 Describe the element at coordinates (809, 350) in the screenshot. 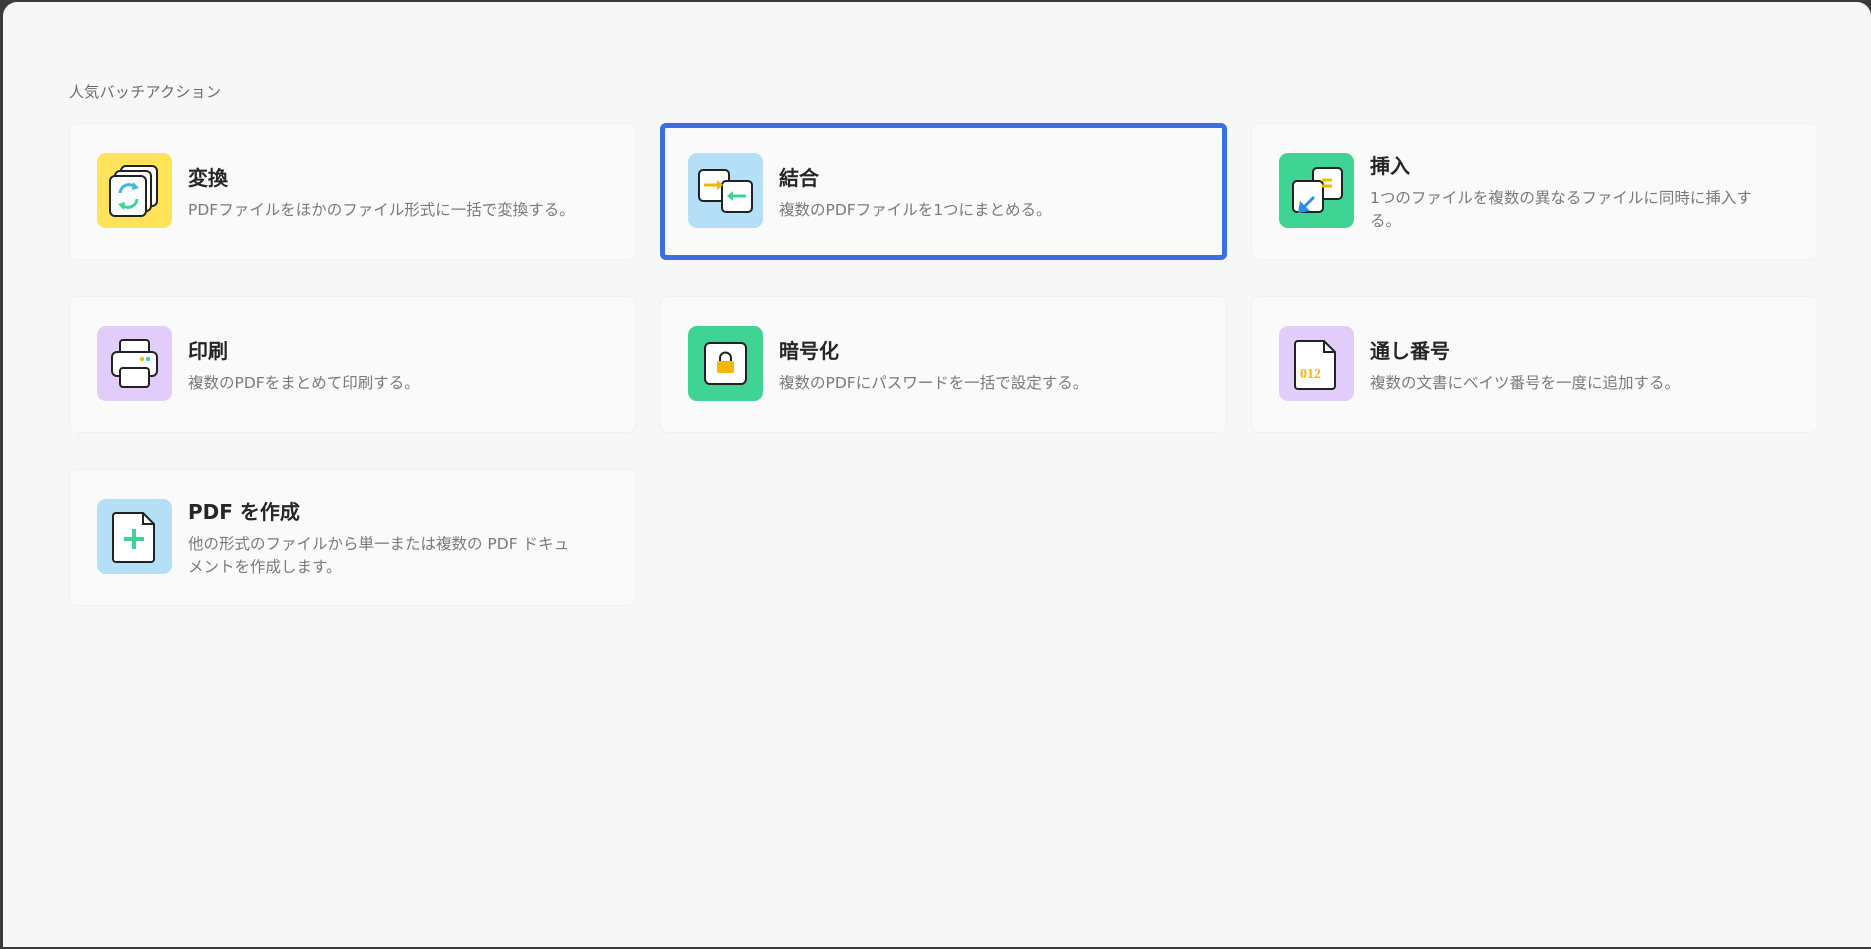

I see `card-title: 暗号化` at that location.